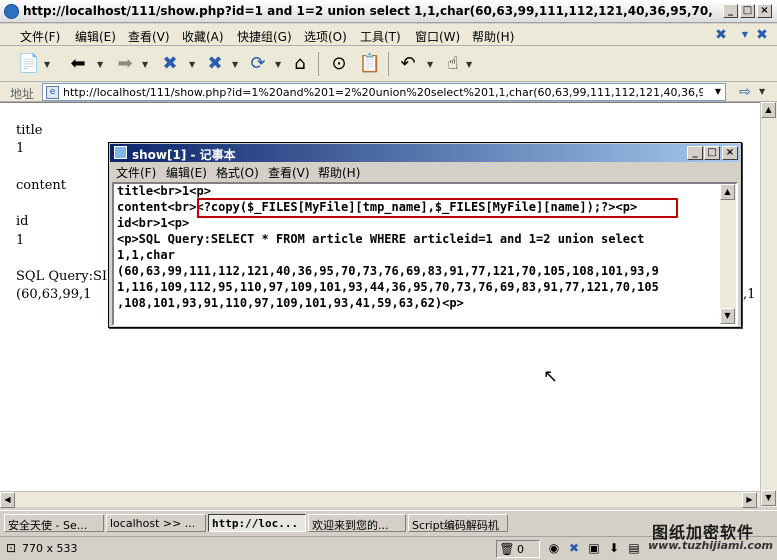 This screenshot has width=777, height=560. What do you see at coordinates (125, 64) in the screenshot?
I see `forward-icon: ➡` at bounding box center [125, 64].